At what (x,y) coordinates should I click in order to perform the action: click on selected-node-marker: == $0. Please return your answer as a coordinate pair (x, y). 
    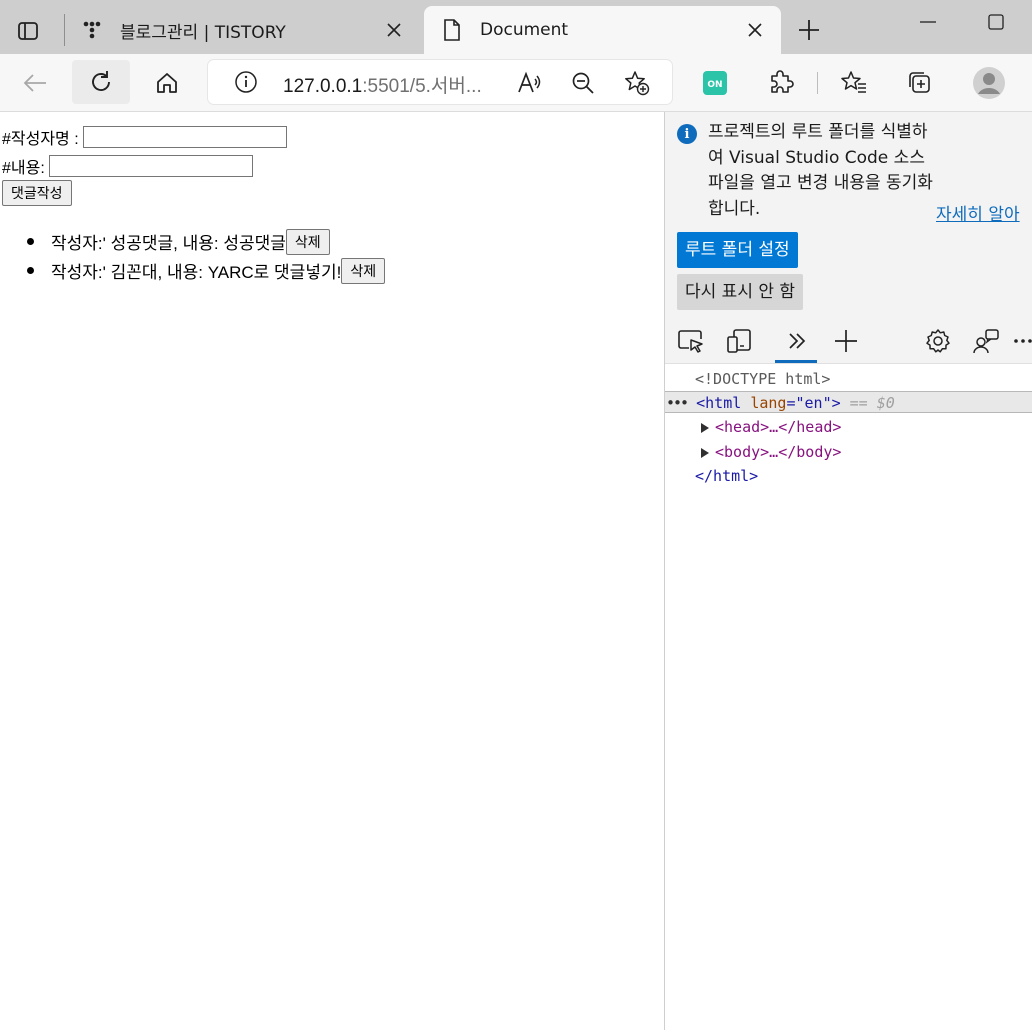
    Looking at the image, I should click on (872, 403).